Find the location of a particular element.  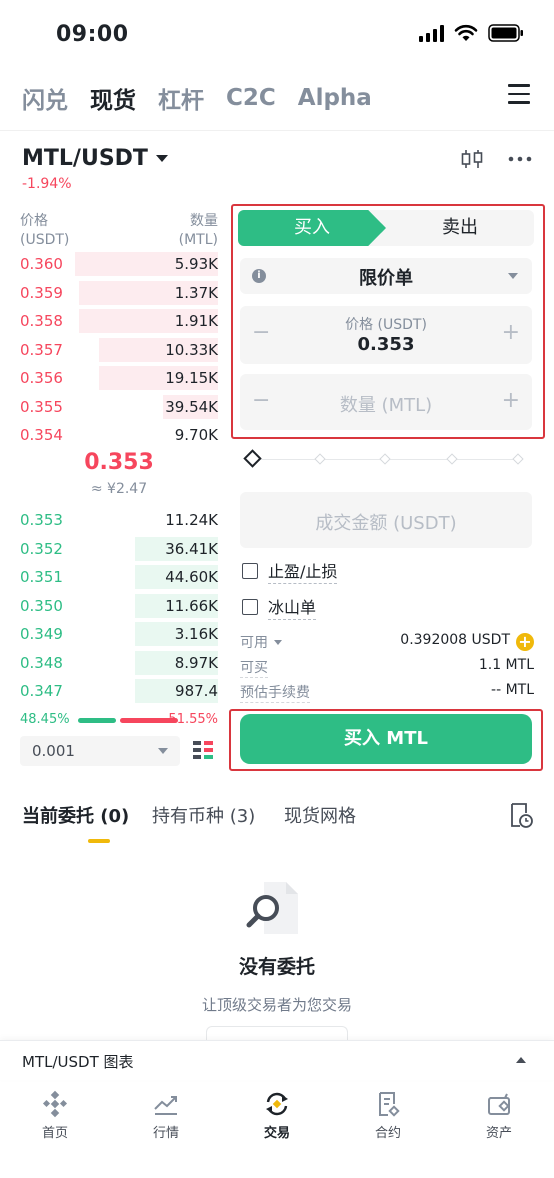

ask-row: 0.358 1.91K is located at coordinates (119, 321).